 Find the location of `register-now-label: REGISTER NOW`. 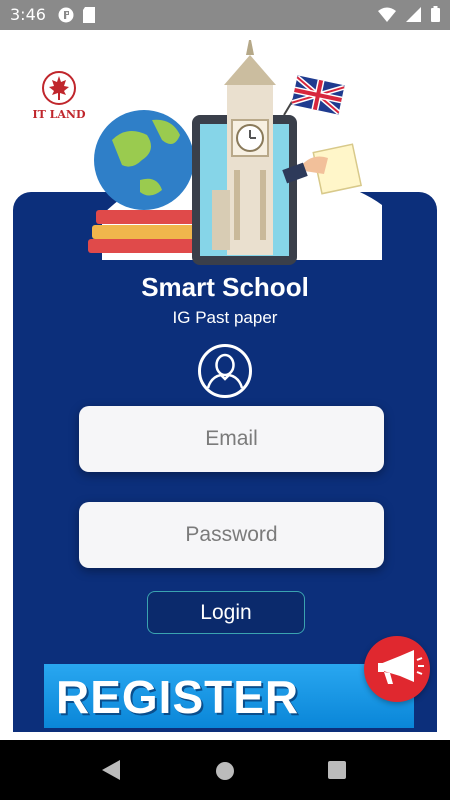

register-now-label: REGISTER NOW is located at coordinates (178, 699).